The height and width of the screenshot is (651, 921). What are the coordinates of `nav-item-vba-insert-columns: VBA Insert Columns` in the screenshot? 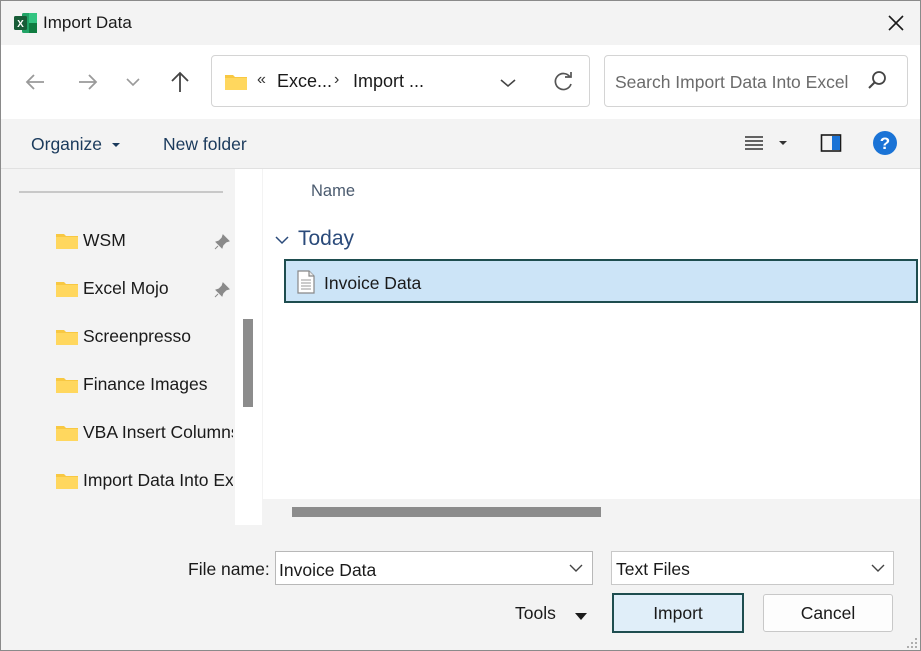 It's located at (143, 433).